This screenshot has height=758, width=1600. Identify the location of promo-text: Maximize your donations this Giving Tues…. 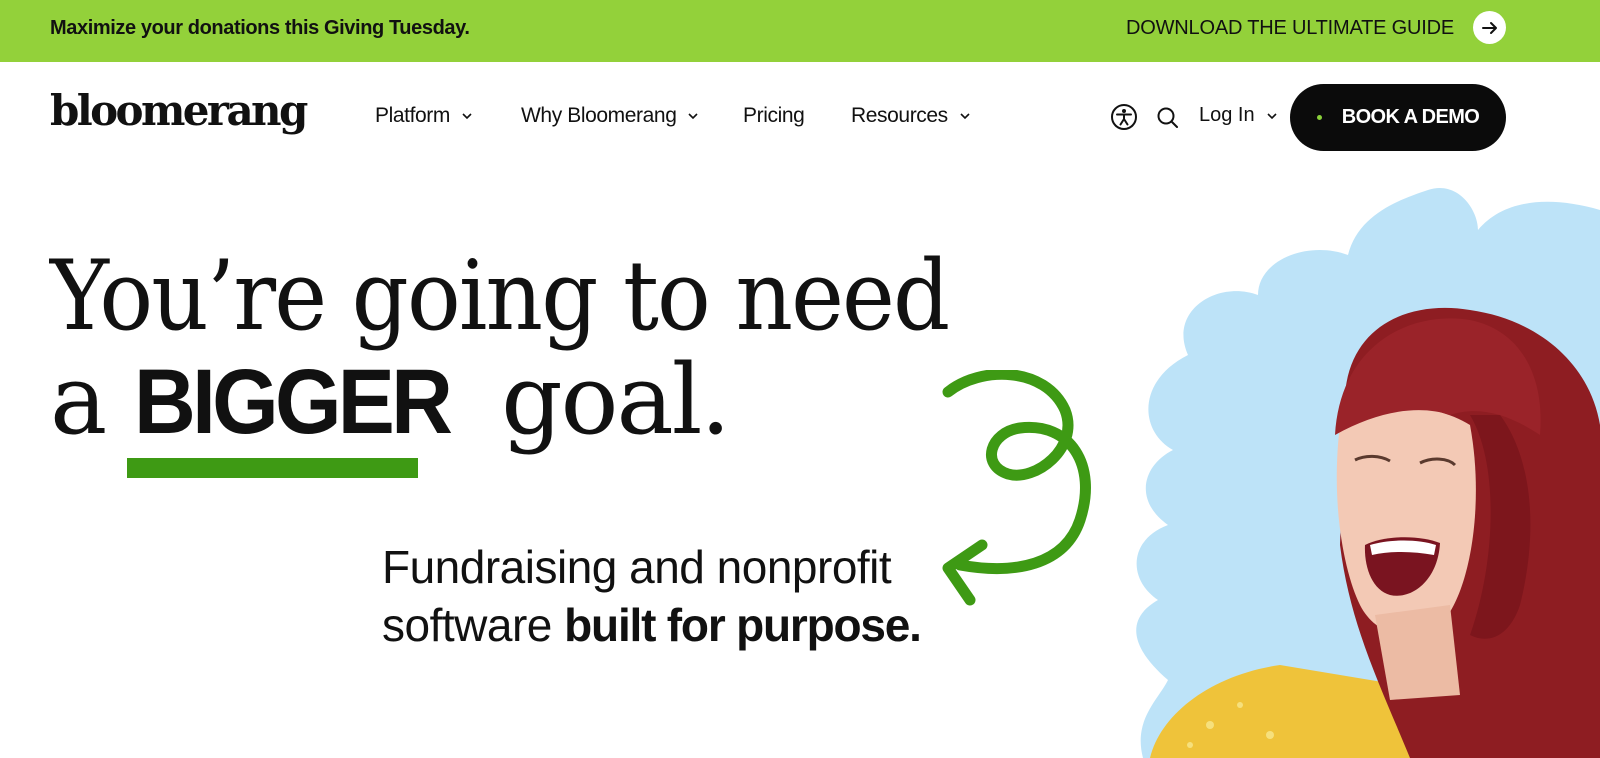
(260, 28).